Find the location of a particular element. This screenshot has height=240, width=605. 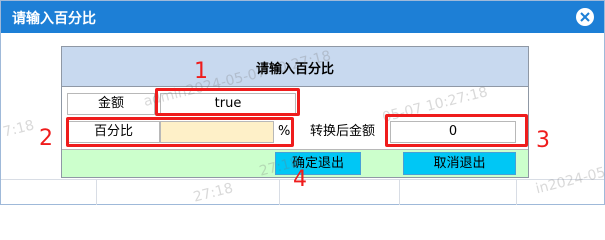

close-icon is located at coordinates (585, 17).